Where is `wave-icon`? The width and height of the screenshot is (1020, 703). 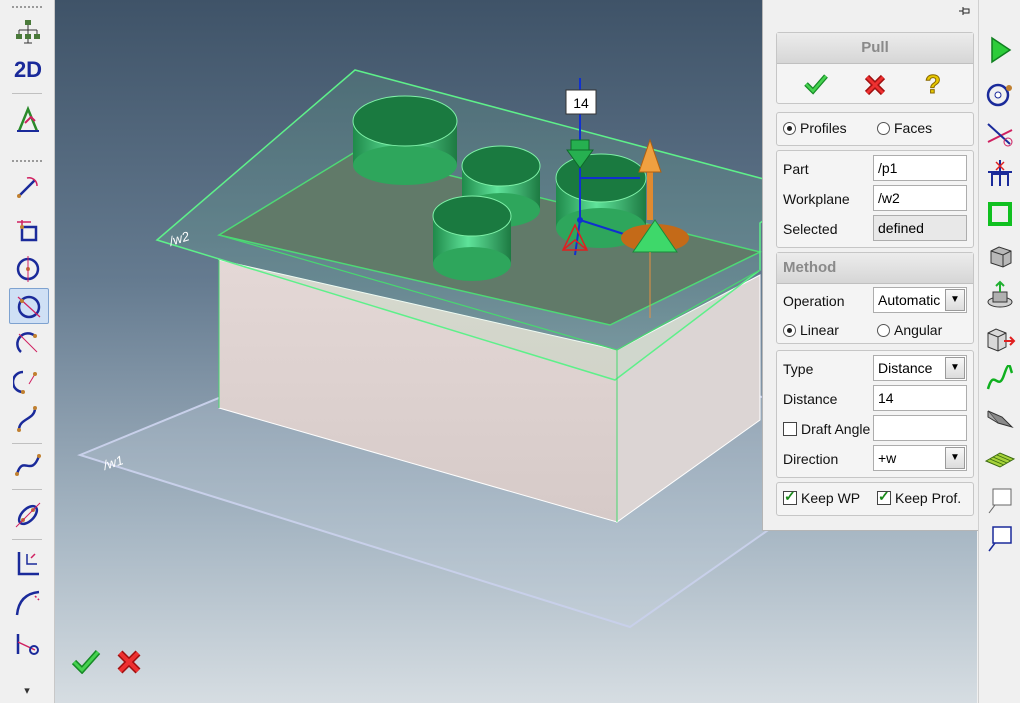 wave-icon is located at coordinates (1000, 377).